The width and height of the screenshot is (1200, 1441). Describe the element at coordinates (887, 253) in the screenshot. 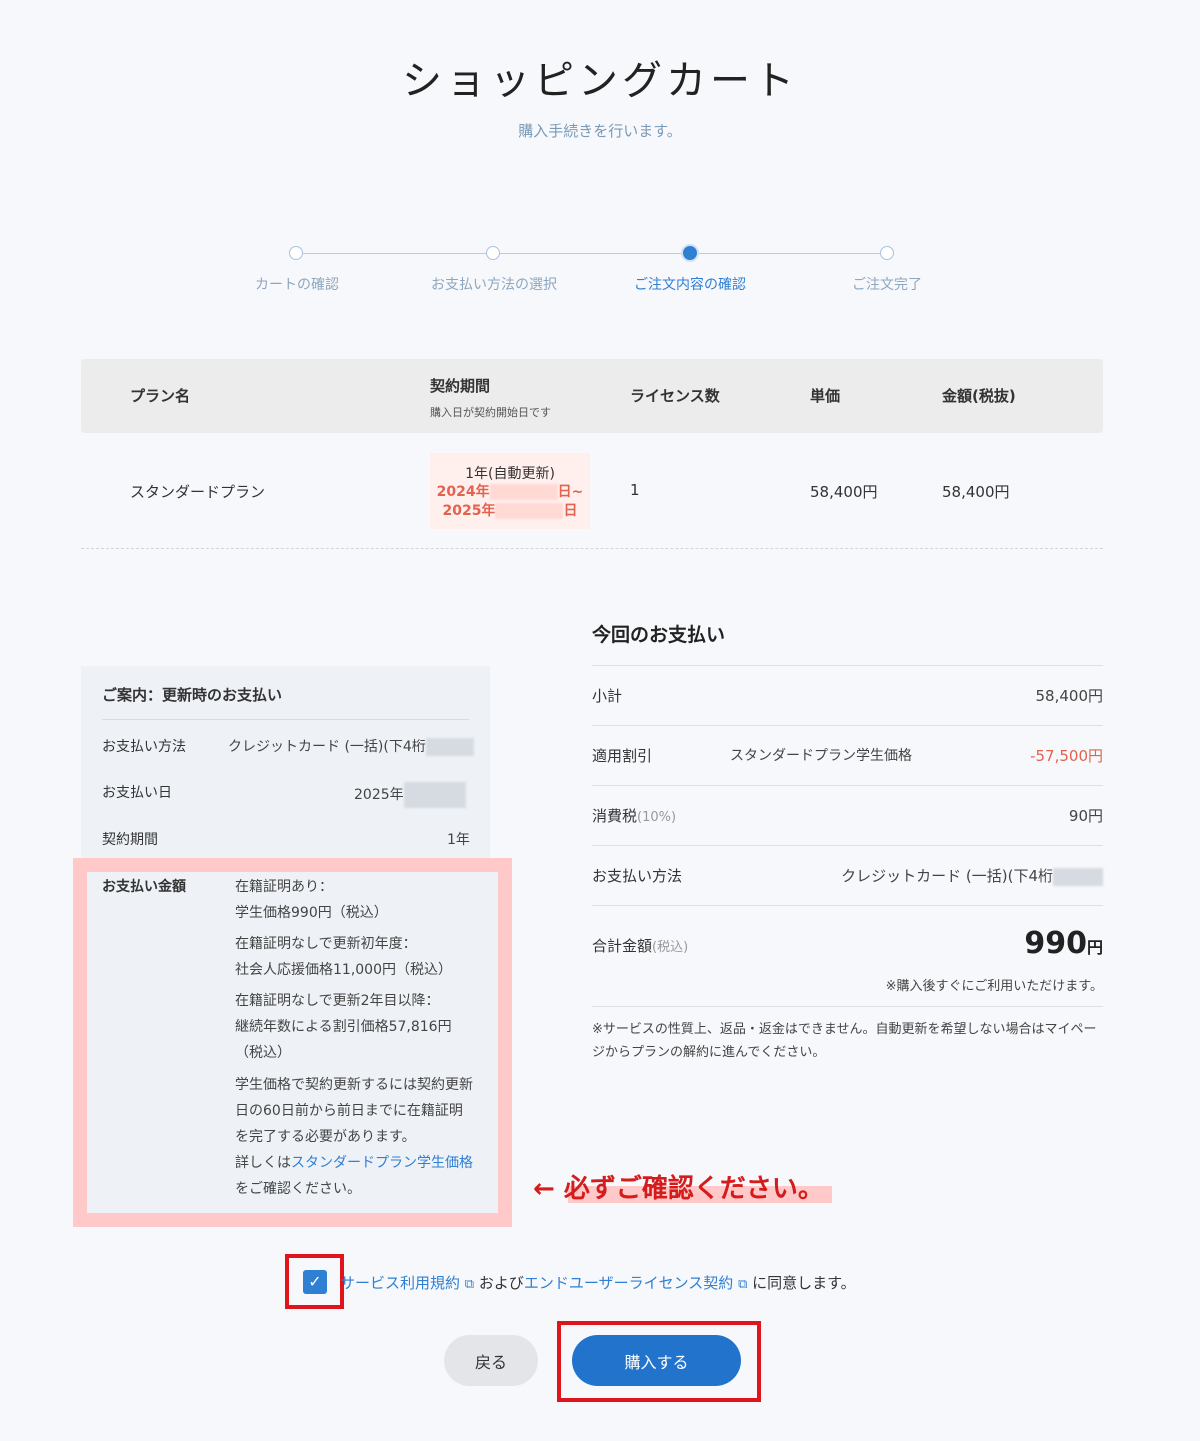

I see `step-dot-complete` at that location.